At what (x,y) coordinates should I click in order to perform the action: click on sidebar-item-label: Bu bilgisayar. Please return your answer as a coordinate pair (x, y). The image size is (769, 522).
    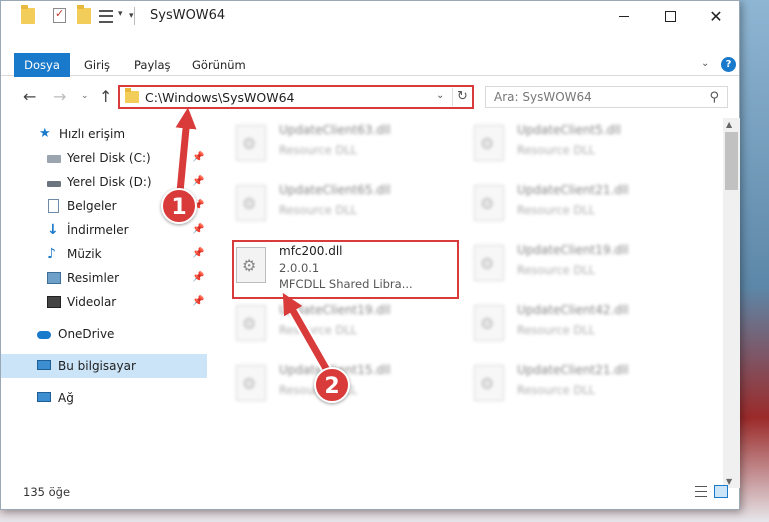
    Looking at the image, I should click on (97, 366).